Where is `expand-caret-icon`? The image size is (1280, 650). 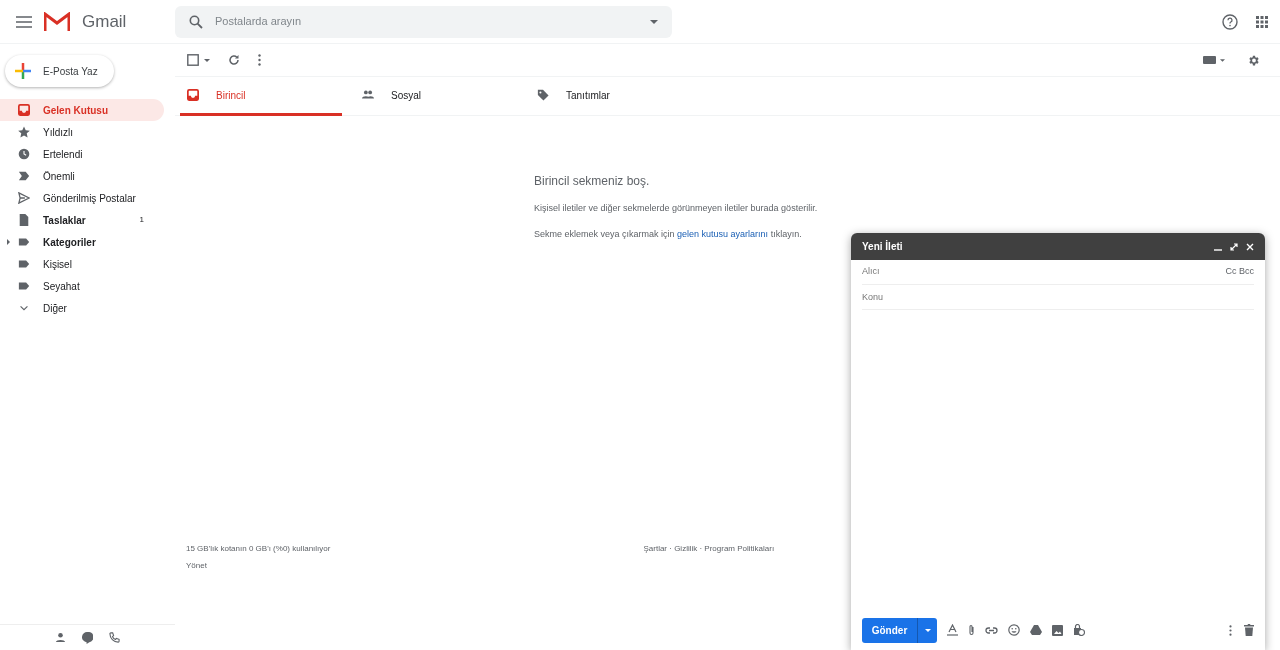
expand-caret-icon is located at coordinates (8, 242).